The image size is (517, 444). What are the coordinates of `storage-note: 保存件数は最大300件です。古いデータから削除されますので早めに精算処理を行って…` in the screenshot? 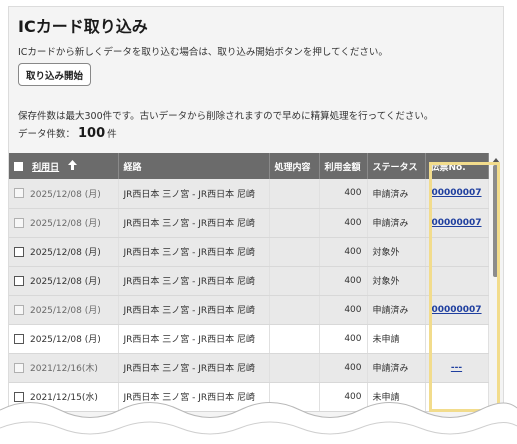 It's located at (226, 116).